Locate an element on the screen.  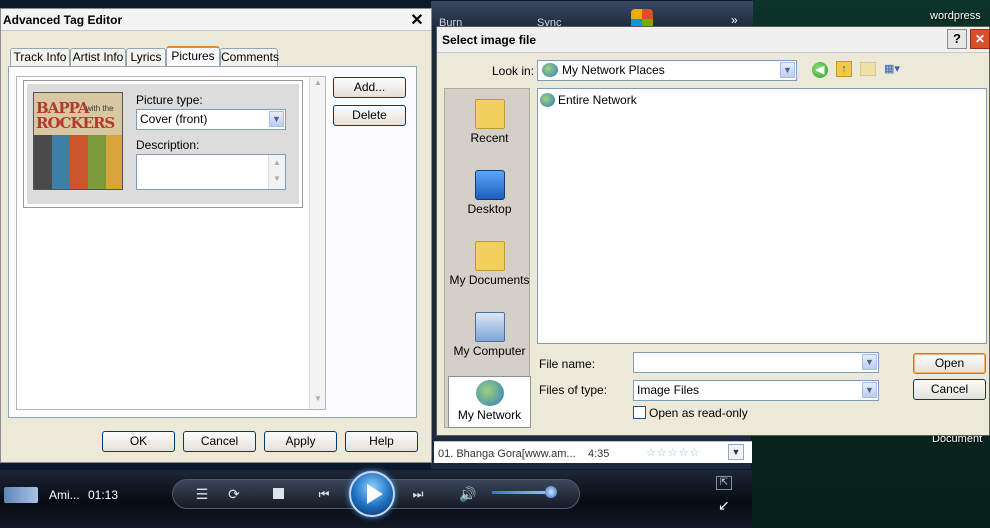
picture-type-value: Cover (front) is located at coordinates (174, 119).